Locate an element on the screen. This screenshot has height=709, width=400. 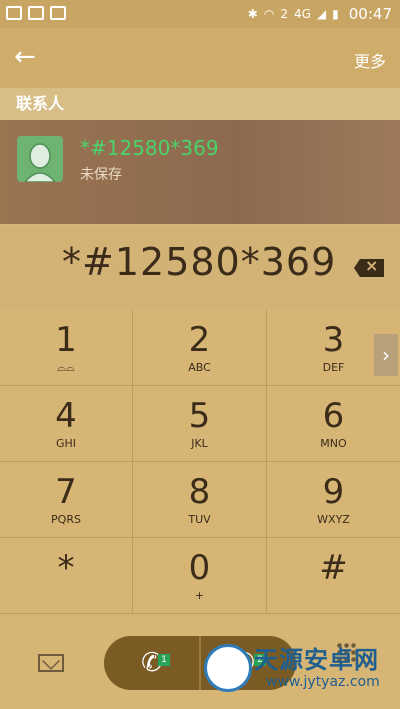
key-hash: # is located at coordinates (333, 576).